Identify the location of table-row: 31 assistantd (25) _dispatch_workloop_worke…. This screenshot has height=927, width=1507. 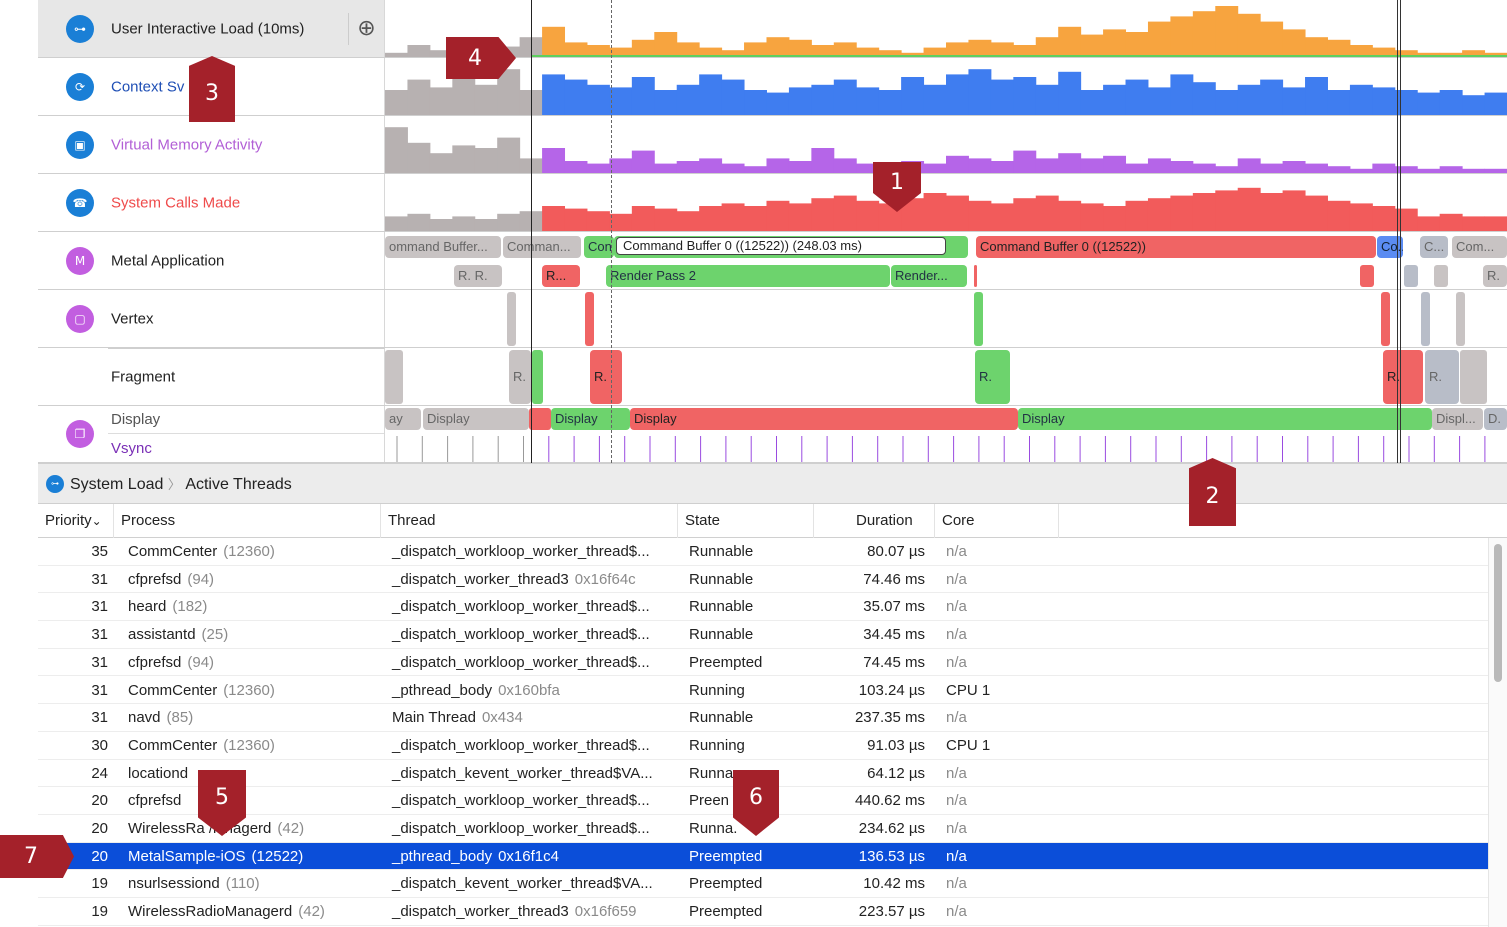
(763, 635).